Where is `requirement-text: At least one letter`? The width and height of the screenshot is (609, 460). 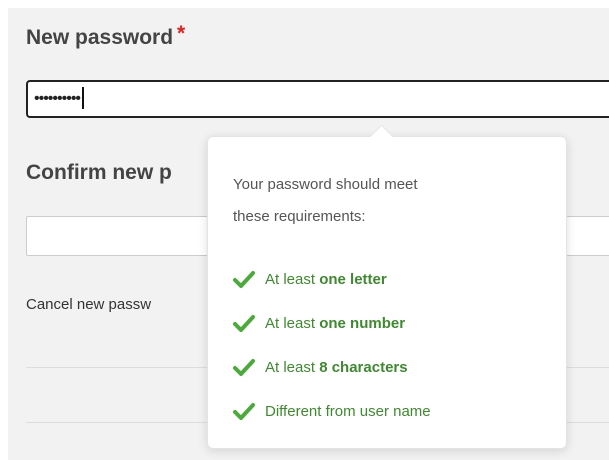 requirement-text: At least one letter is located at coordinates (326, 279).